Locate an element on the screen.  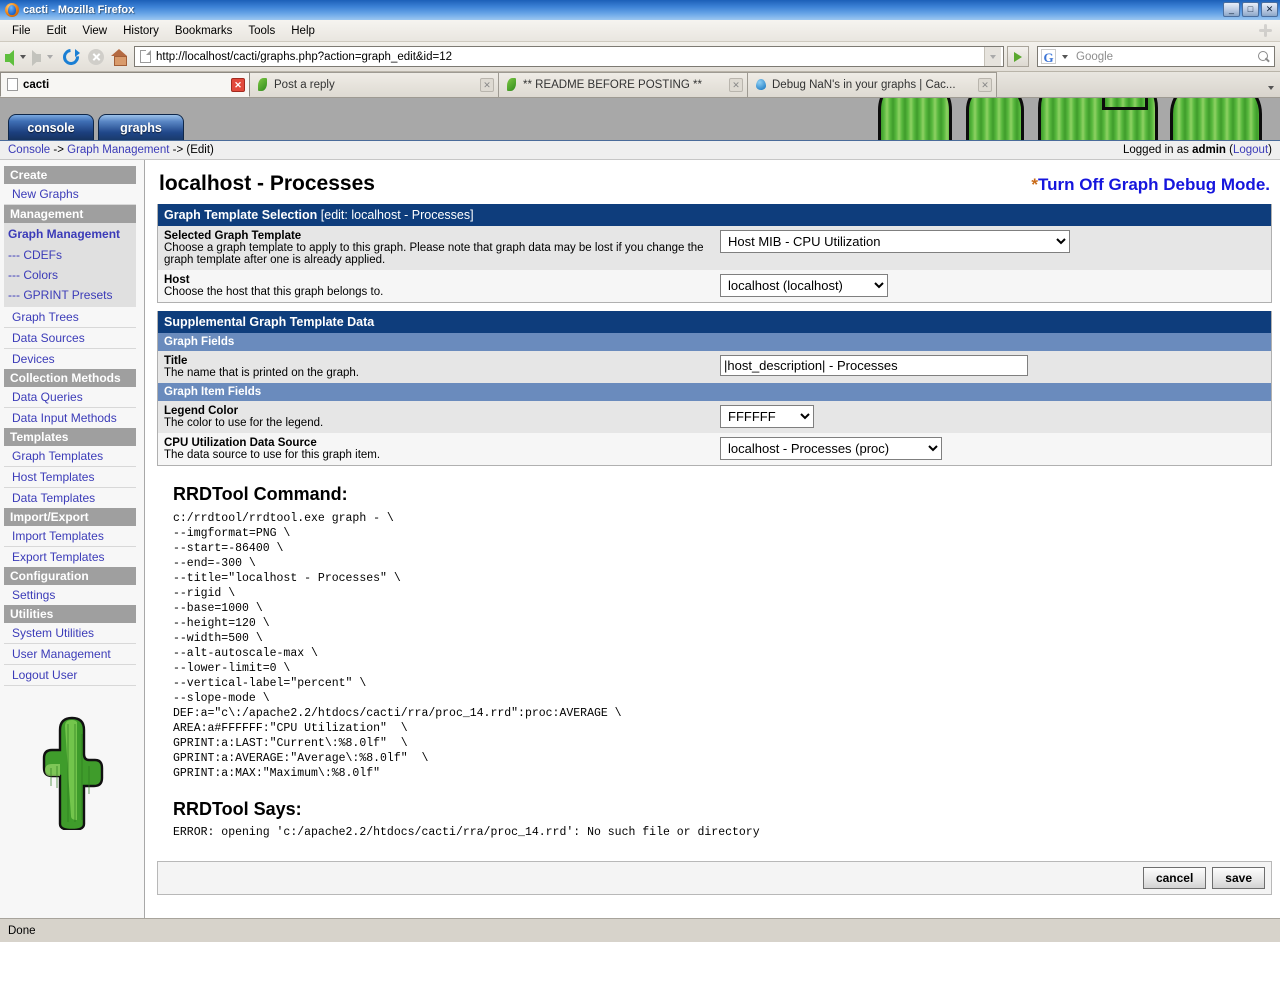
logout-link: Logout is located at coordinates (1250, 150).